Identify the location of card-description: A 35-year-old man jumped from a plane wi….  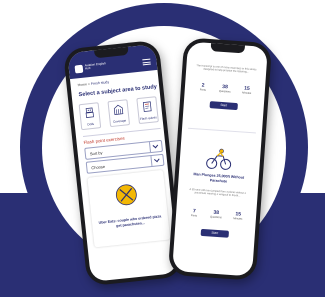
(218, 192).